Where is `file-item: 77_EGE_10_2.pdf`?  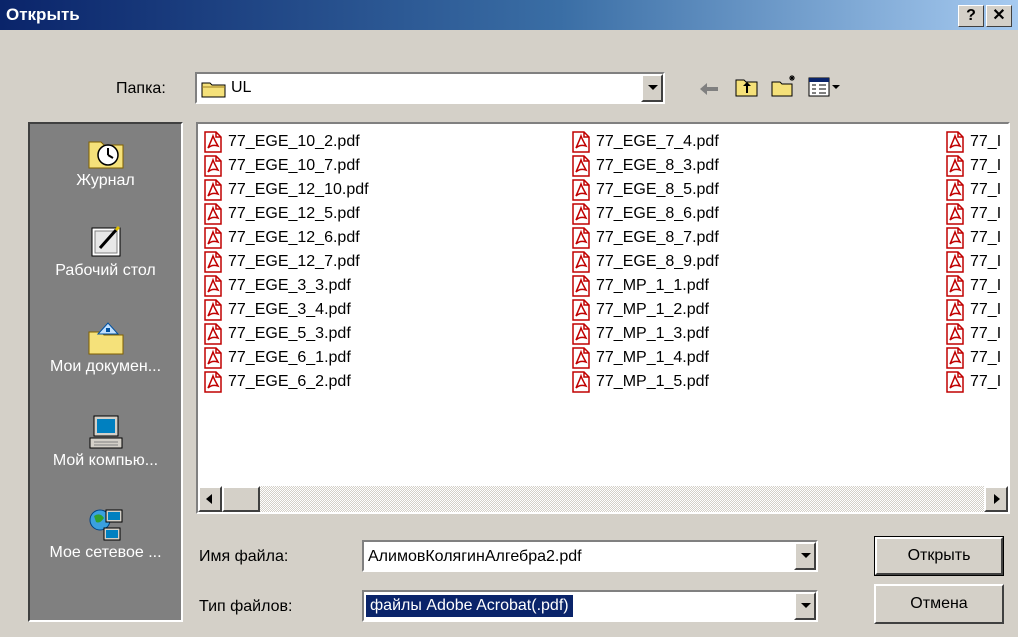 file-item: 77_EGE_10_2.pdf is located at coordinates (285, 142).